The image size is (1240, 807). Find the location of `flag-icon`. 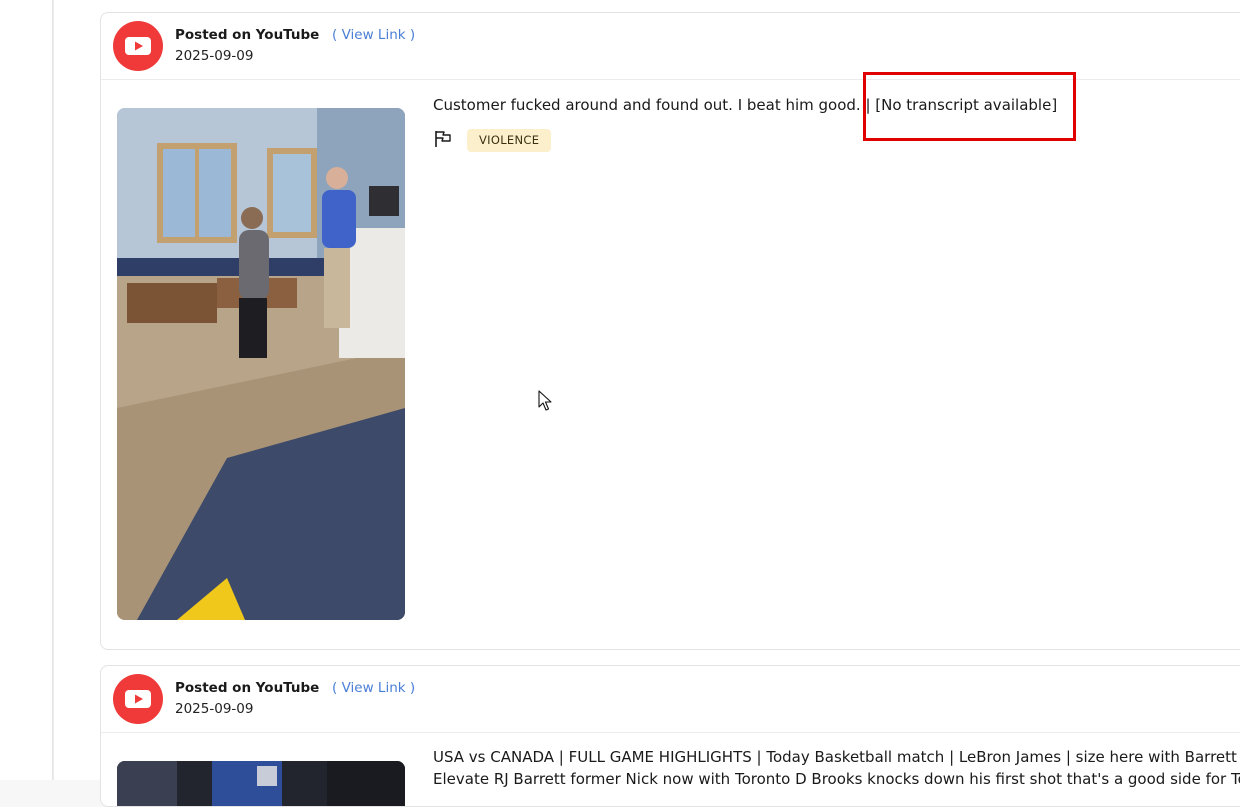

flag-icon is located at coordinates (443, 141).